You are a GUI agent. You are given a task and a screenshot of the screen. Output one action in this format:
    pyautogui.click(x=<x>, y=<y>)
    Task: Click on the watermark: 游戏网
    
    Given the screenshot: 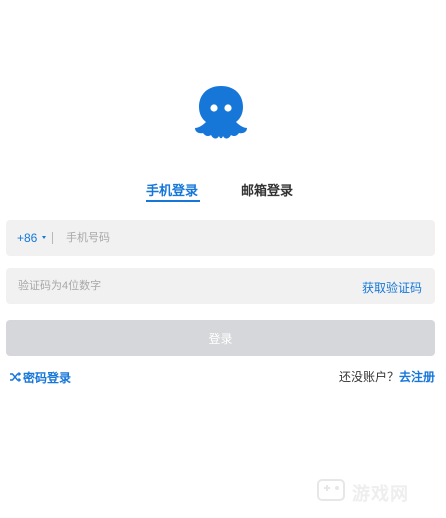 What is the action you would take?
    pyautogui.click(x=377, y=492)
    